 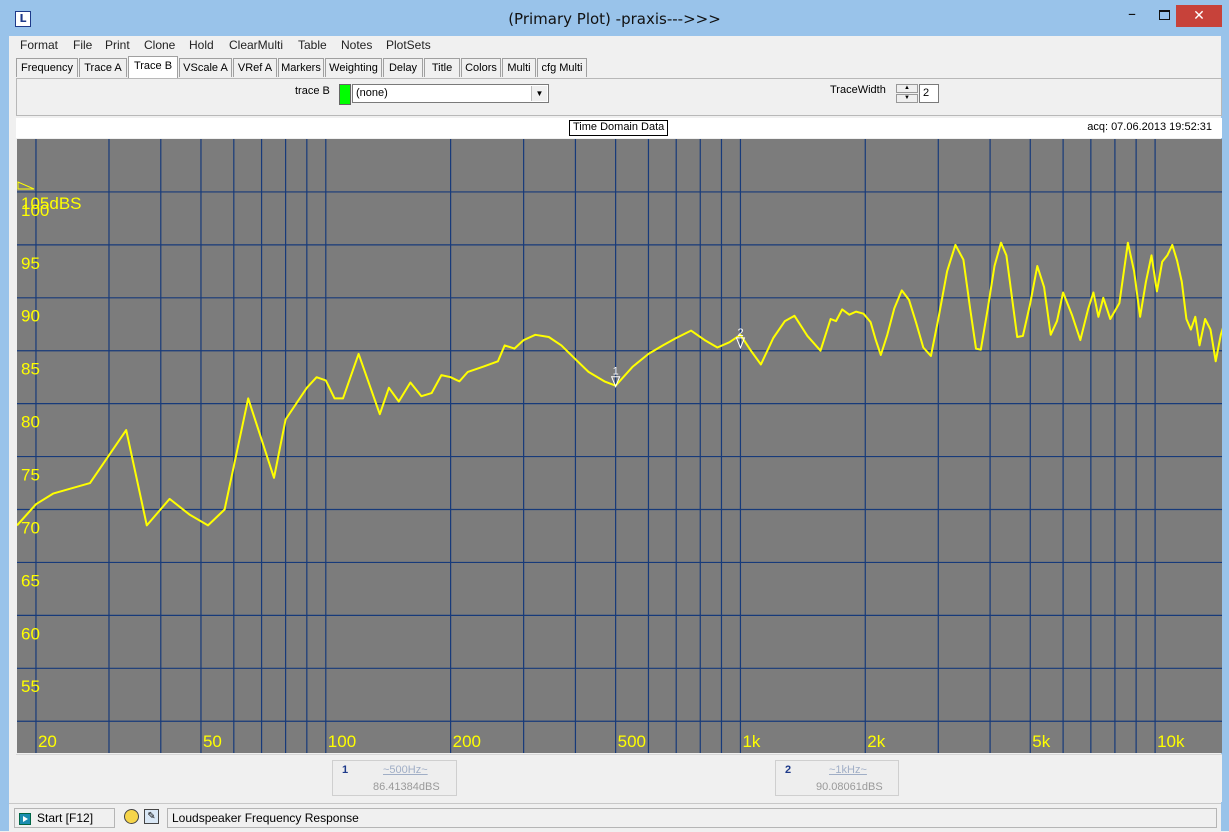 I want to click on marker-label: 2, so click(x=740, y=333).